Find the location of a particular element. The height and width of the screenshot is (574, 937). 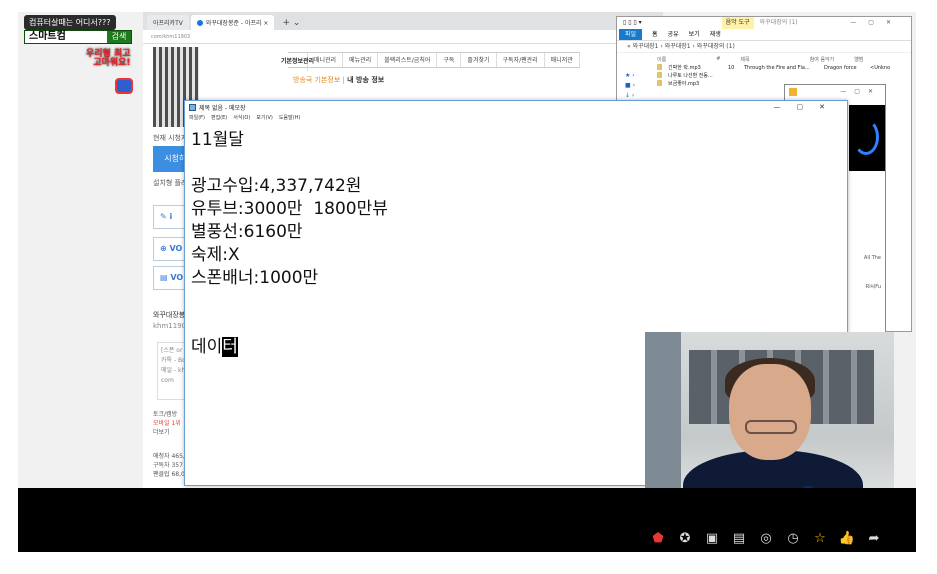

share-icon: ➦ is located at coordinates (874, 538).